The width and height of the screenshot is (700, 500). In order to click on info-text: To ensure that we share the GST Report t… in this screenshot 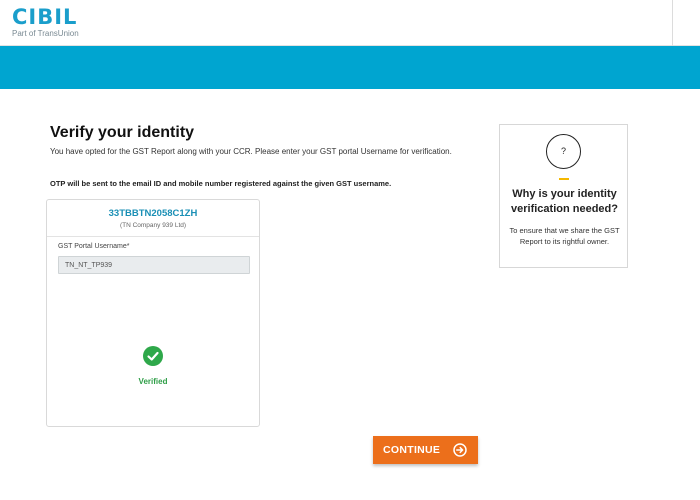, I will do `click(564, 236)`.